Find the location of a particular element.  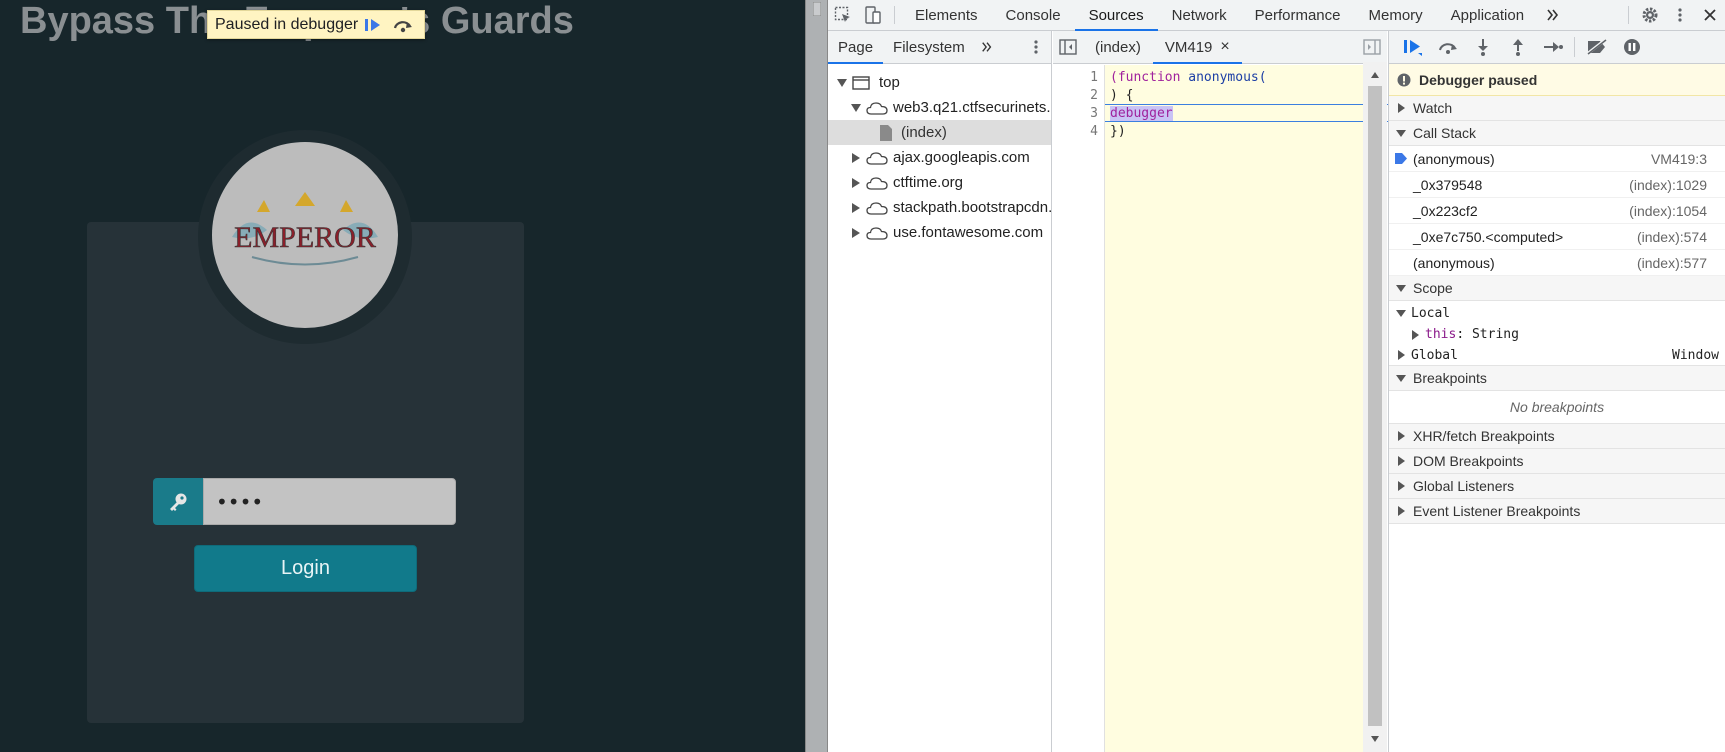

section-call-stack: Call Stack is located at coordinates (1557, 133).